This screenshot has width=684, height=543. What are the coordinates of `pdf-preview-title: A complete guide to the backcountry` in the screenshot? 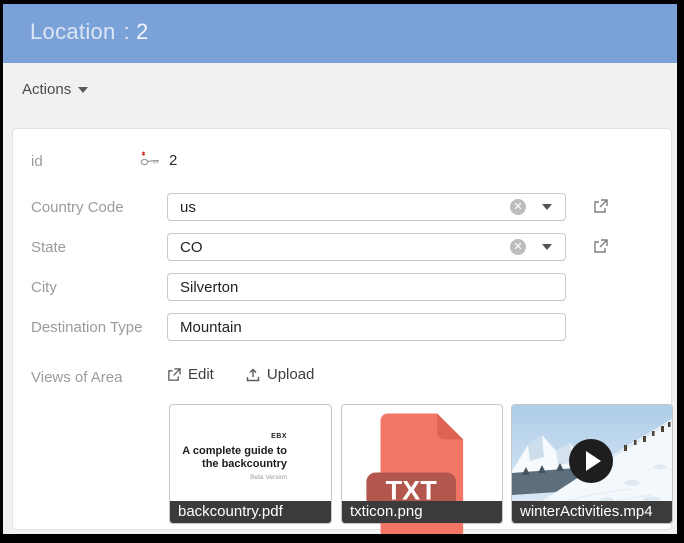 It's located at (234, 457).